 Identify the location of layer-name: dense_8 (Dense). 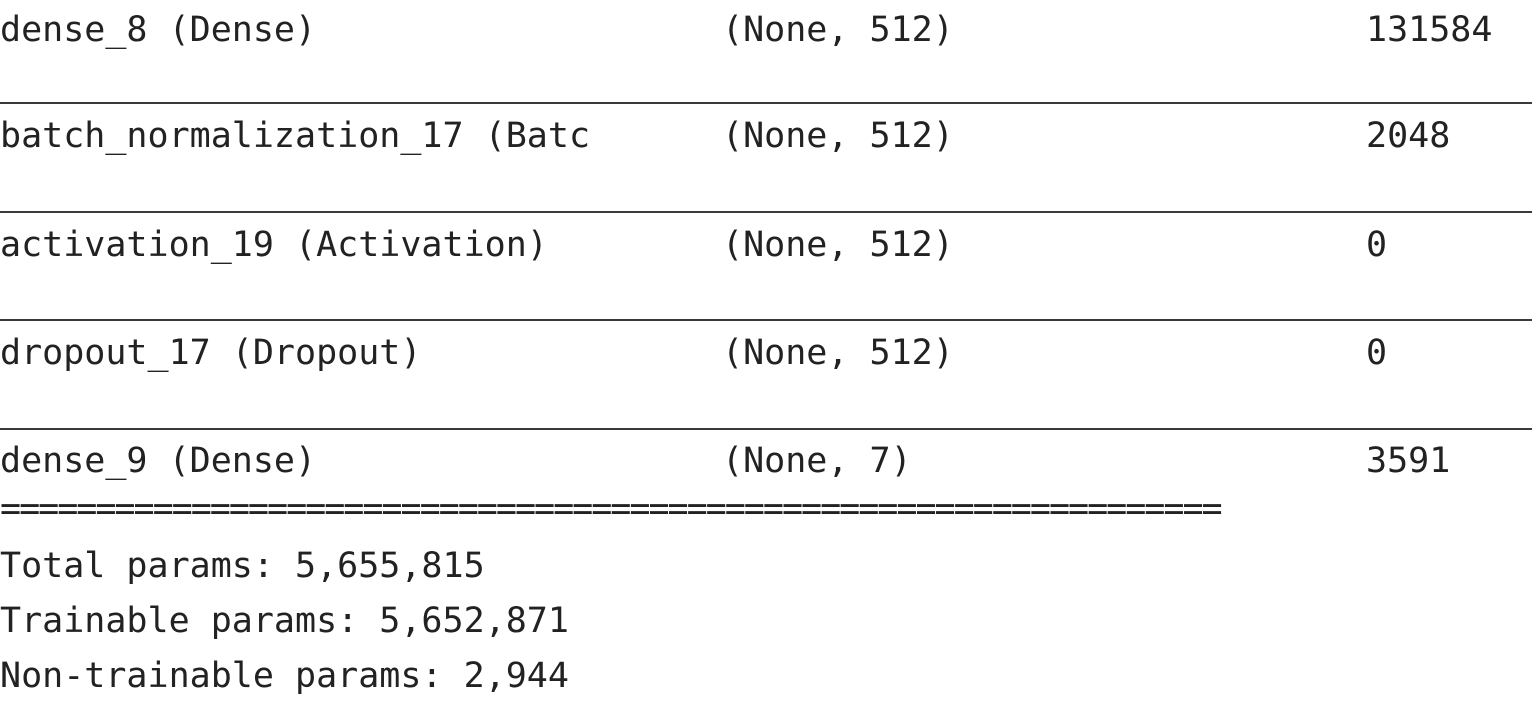
(158, 30).